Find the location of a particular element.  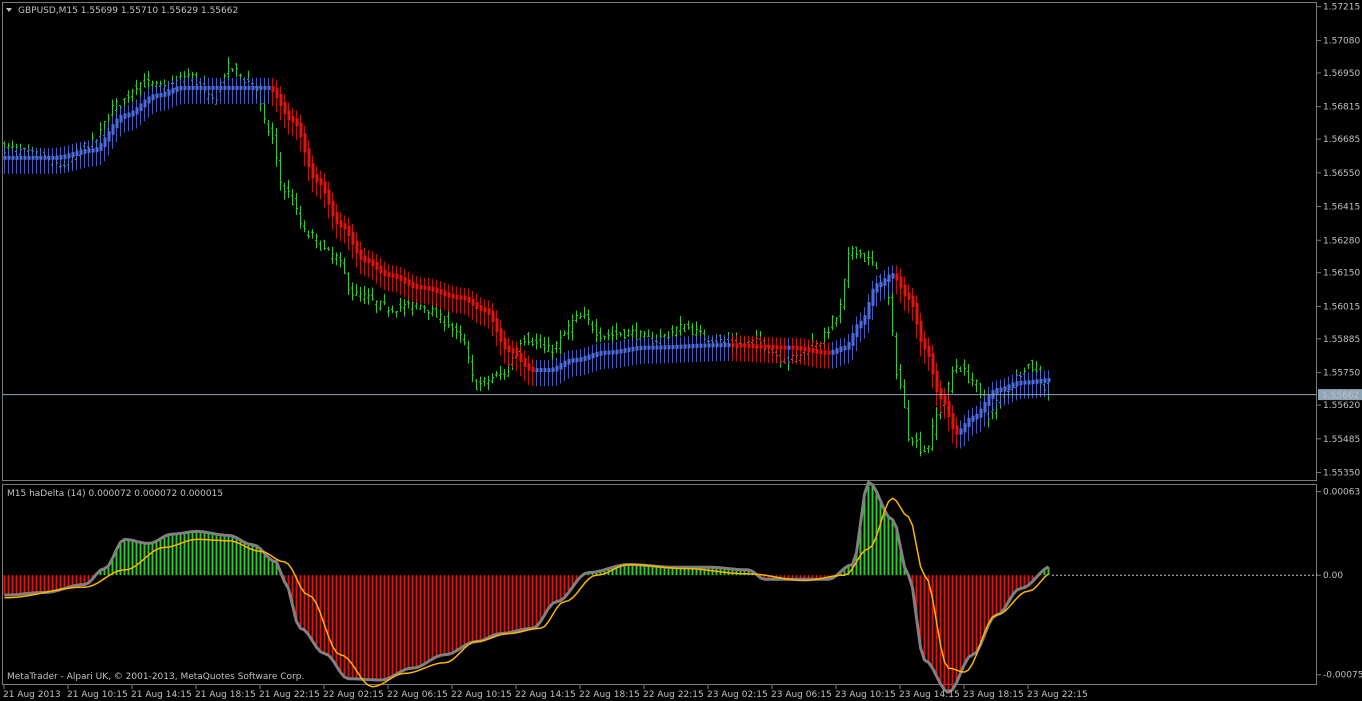

time-tick-label: 22 Aug 10:15 is located at coordinates (481, 695).